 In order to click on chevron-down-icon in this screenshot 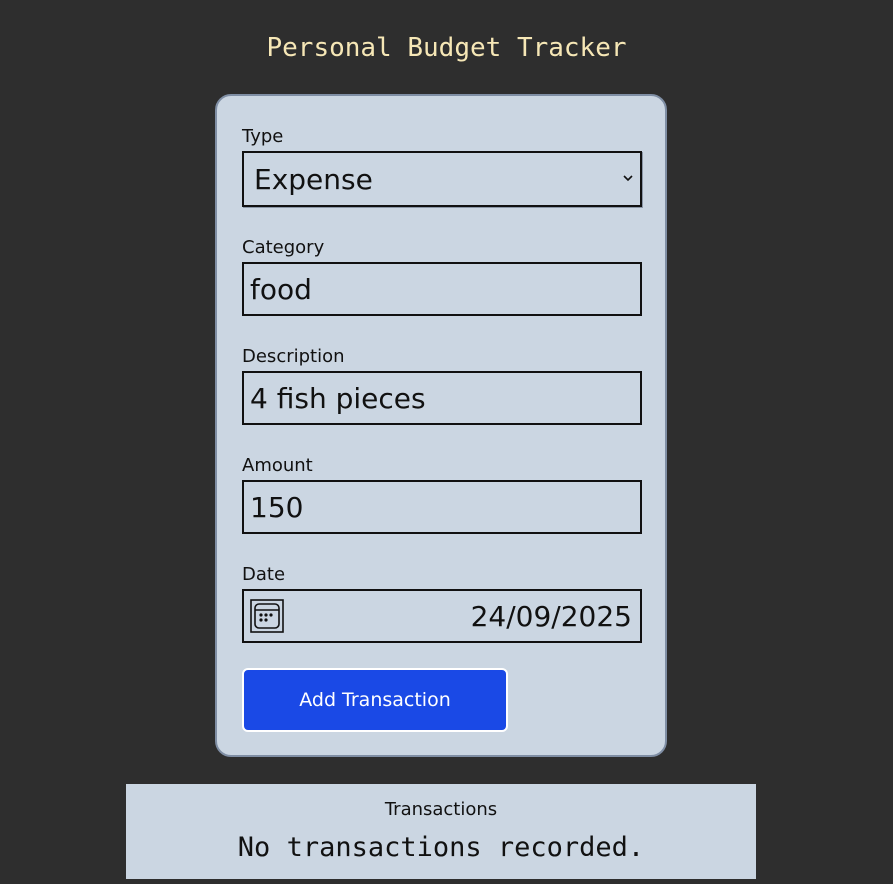, I will do `click(628, 179)`.